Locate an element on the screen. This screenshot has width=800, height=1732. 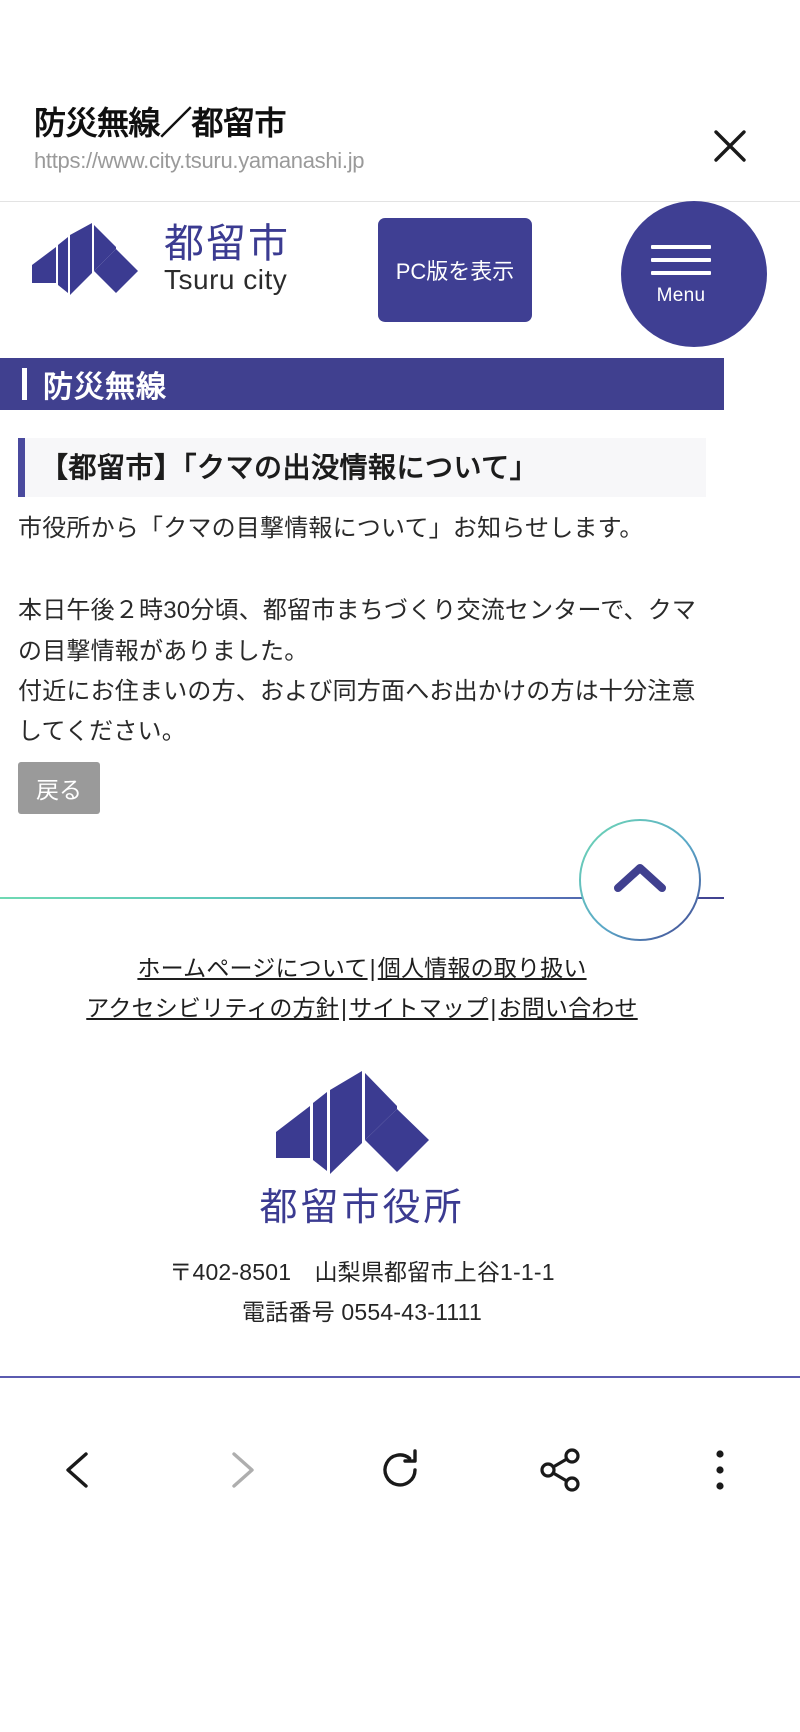
page-title: 防災無線／都留市 is located at coordinates (160, 123).